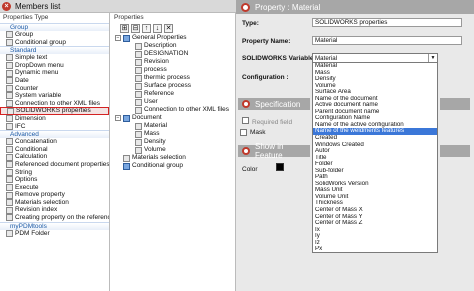  Describe the element at coordinates (157, 28) in the screenshot. I see `move-down-icon: ↓` at that location.